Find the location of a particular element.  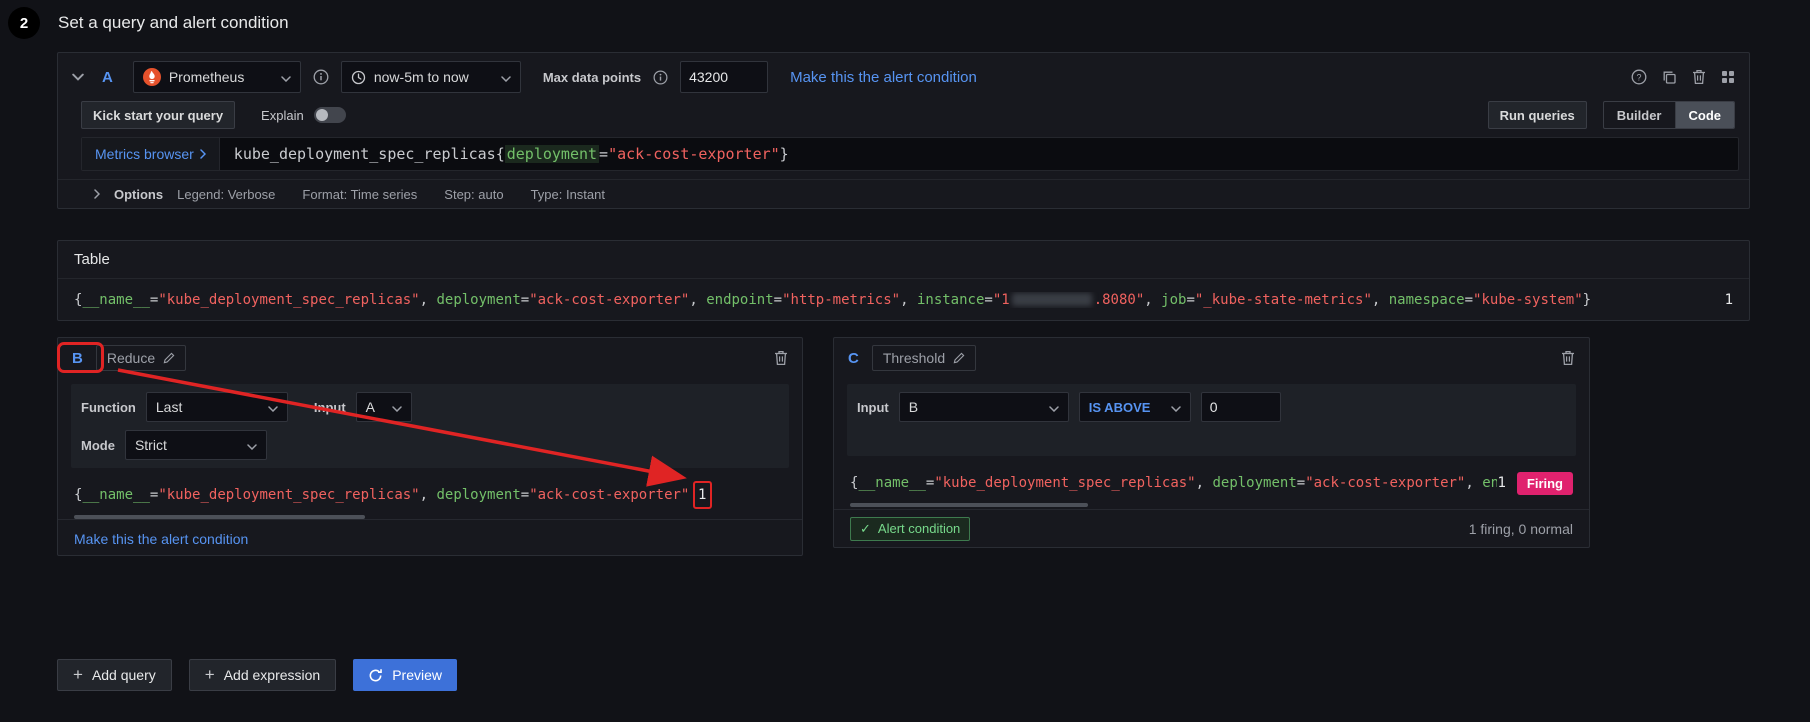

syntax-token: "1 is located at coordinates (1001, 299).